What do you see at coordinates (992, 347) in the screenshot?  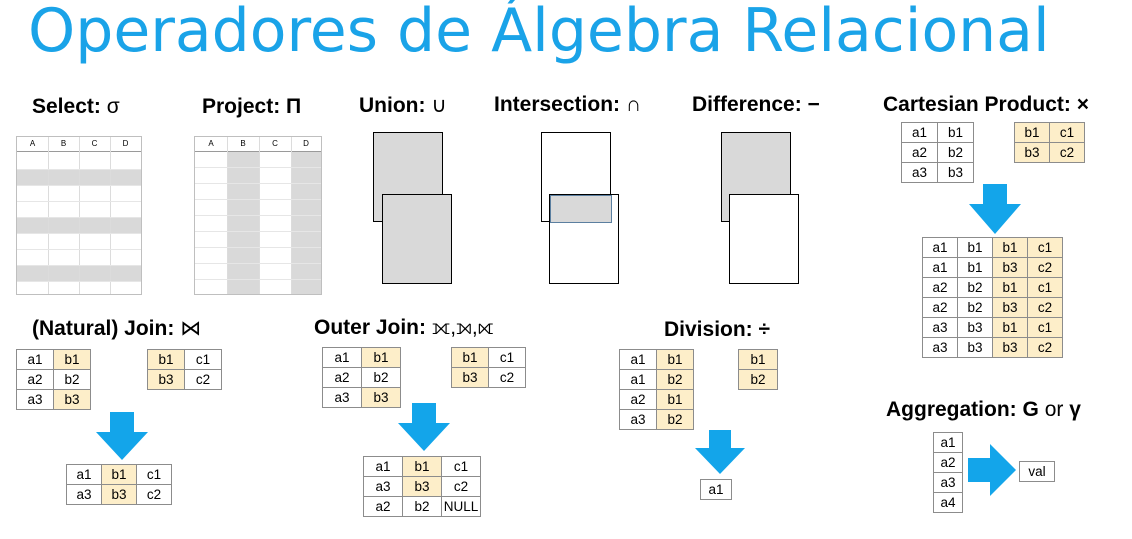 I see `table-row: a3 b3 b3 c2` at bounding box center [992, 347].